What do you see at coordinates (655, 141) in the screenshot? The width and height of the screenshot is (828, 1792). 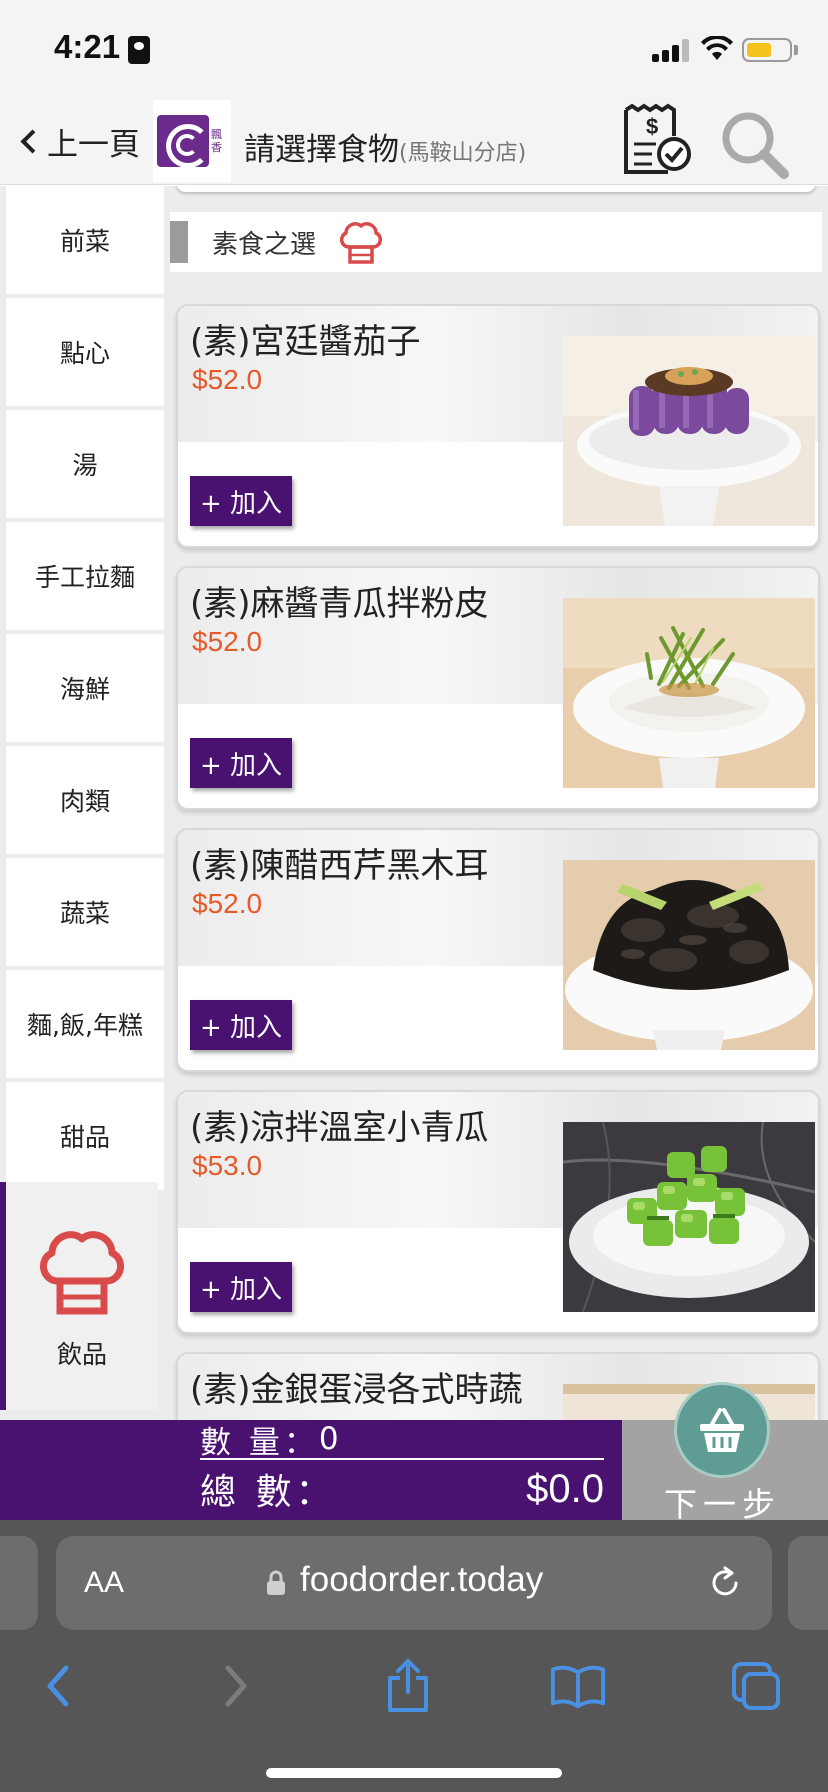 I see `receipt-check-icon: $` at bounding box center [655, 141].